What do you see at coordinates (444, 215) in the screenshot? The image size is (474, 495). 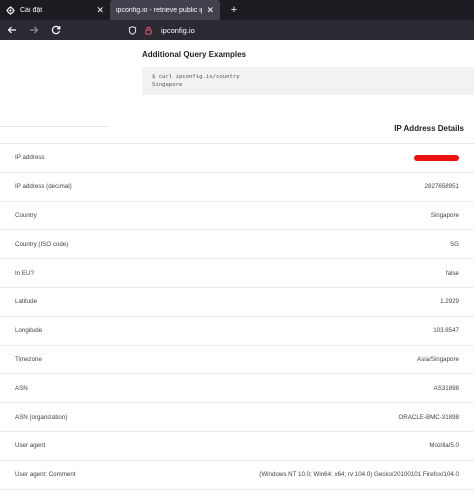 I see `row-value: Singapore` at bounding box center [444, 215].